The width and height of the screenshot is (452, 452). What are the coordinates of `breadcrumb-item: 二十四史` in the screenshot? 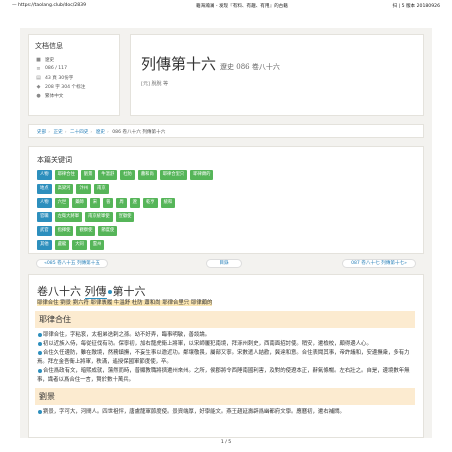 It's located at (79, 132).